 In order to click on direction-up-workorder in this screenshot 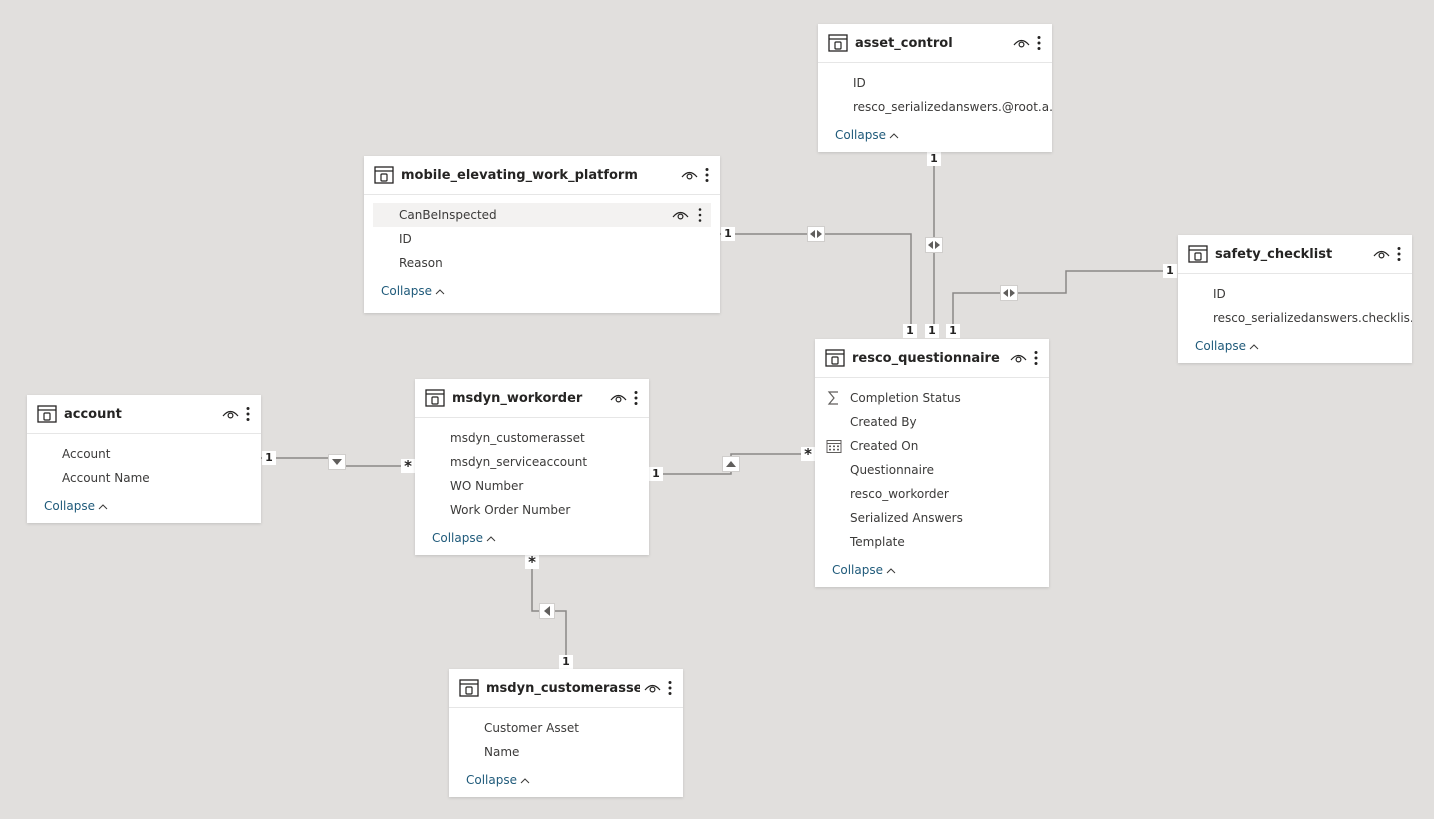, I will do `click(731, 464)`.